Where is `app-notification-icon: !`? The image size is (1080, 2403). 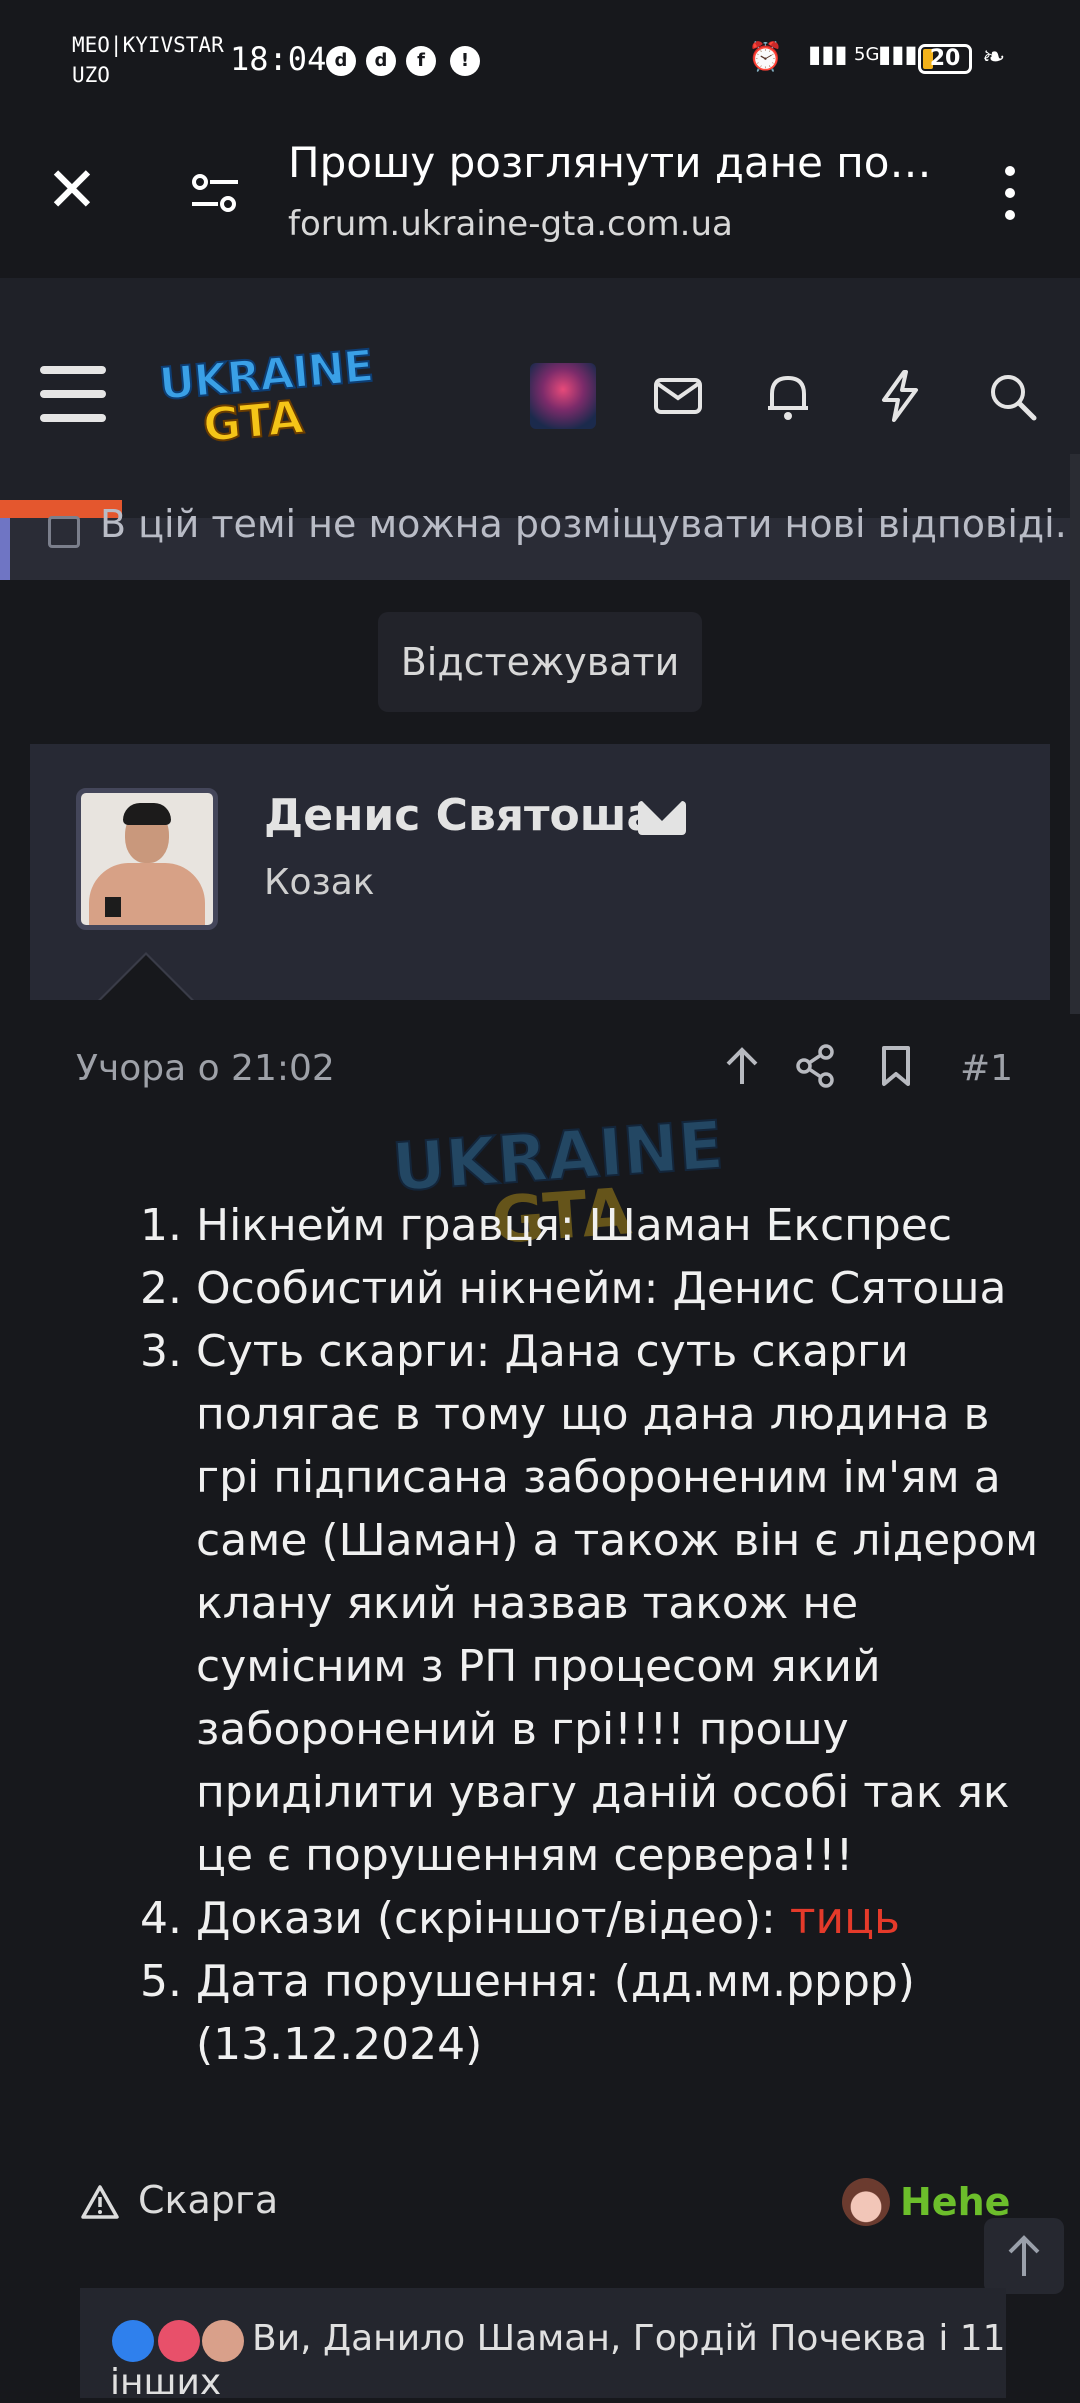
app-notification-icon: ! is located at coordinates (465, 61).